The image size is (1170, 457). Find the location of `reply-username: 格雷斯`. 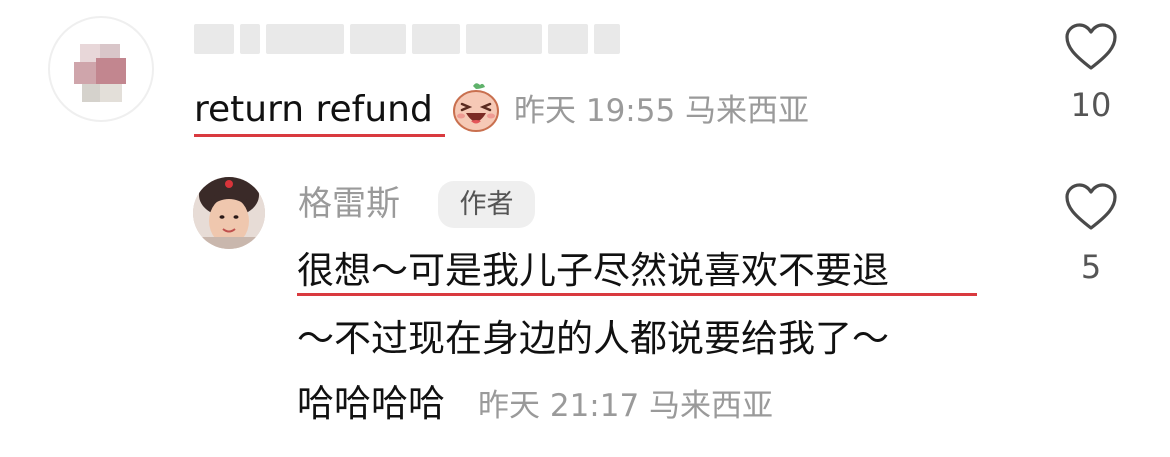

reply-username: 格雷斯 is located at coordinates (349, 204).